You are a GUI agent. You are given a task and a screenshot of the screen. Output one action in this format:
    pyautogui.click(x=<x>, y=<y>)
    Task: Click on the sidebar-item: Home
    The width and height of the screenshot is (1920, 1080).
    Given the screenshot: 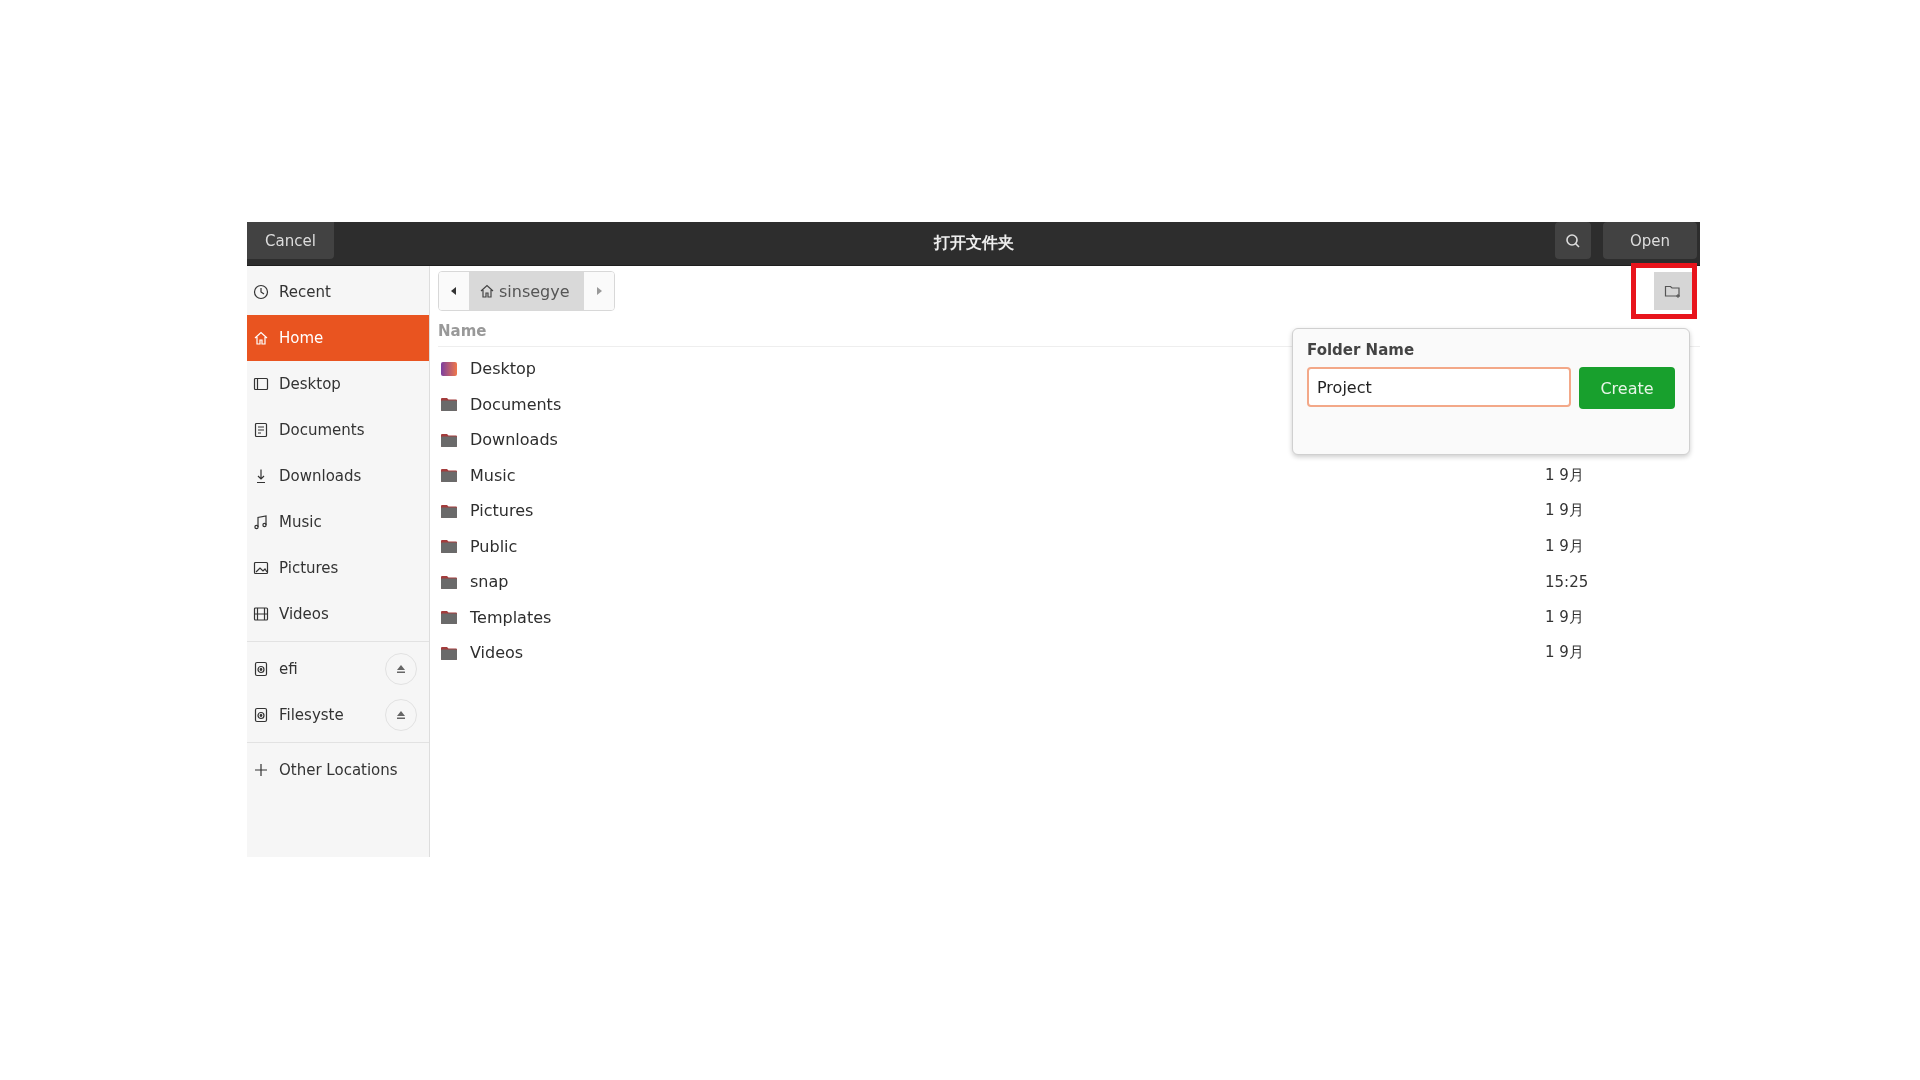 What is the action you would take?
    pyautogui.click(x=338, y=338)
    